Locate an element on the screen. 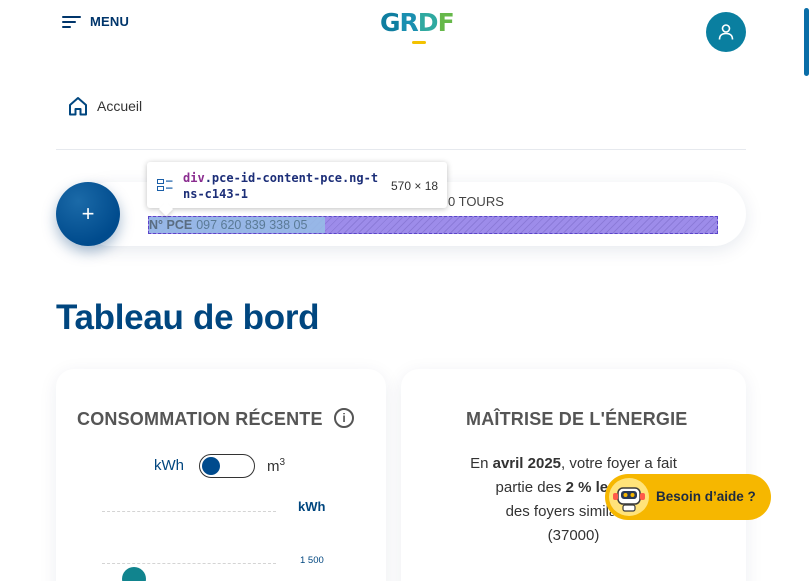  energy-line-1-post: , votre foyer a fait is located at coordinates (619, 463).